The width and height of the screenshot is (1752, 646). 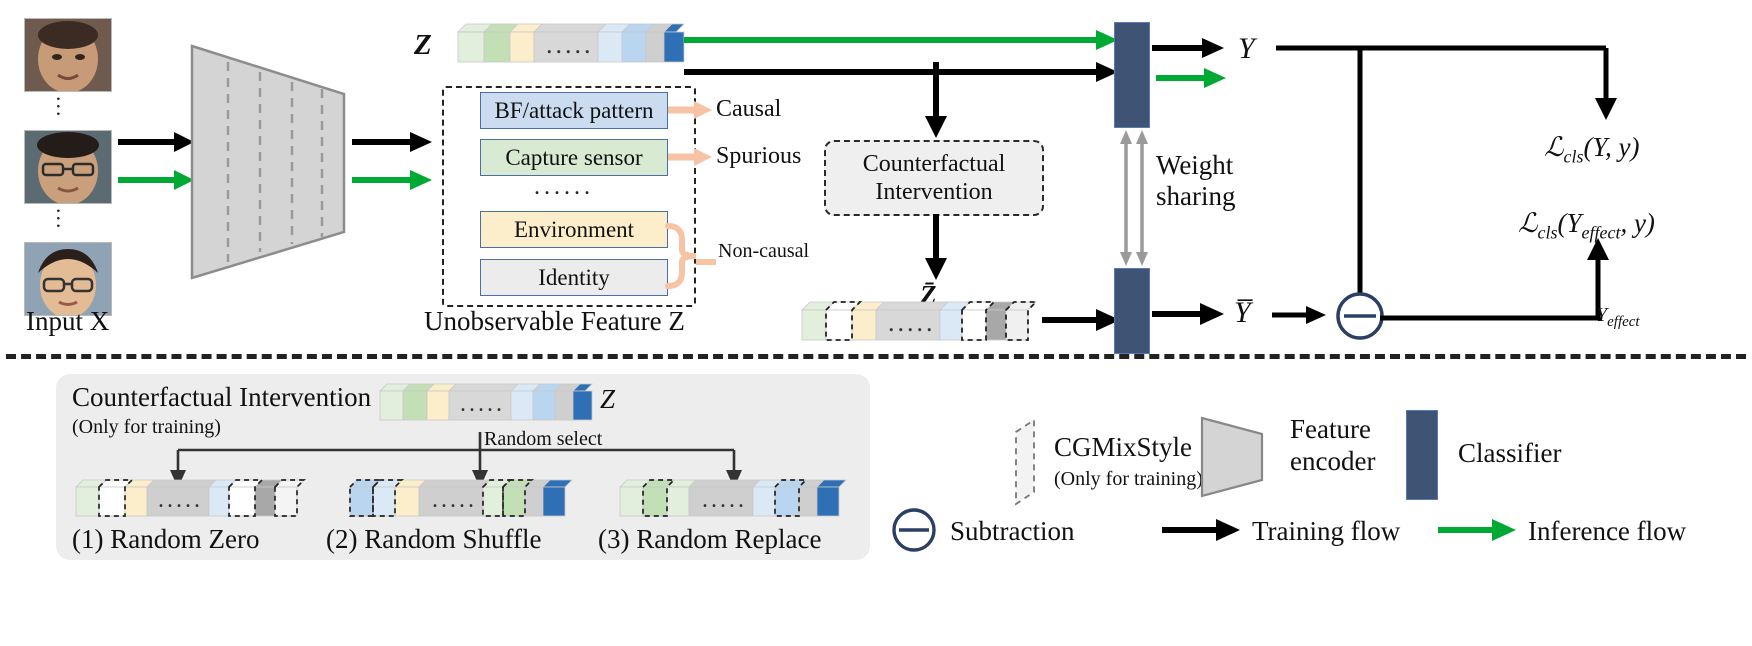 What do you see at coordinates (1602, 315) in the screenshot?
I see `y-effect-base: Y` at bounding box center [1602, 315].